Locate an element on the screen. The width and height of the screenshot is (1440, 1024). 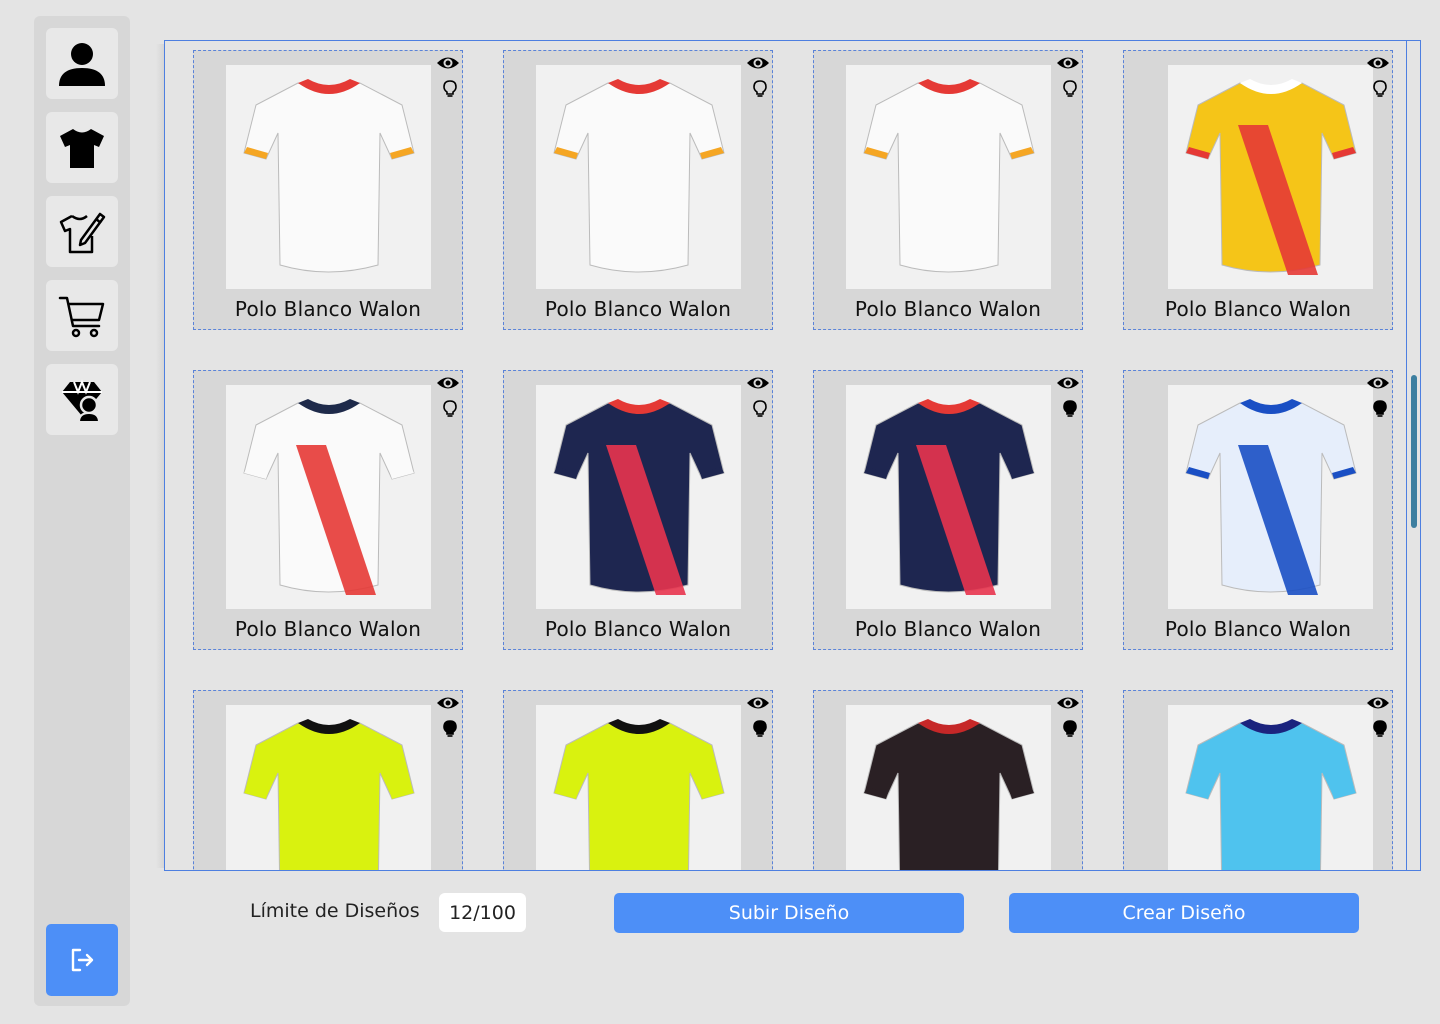
gallery-shadow is located at coordinates (160, 456).